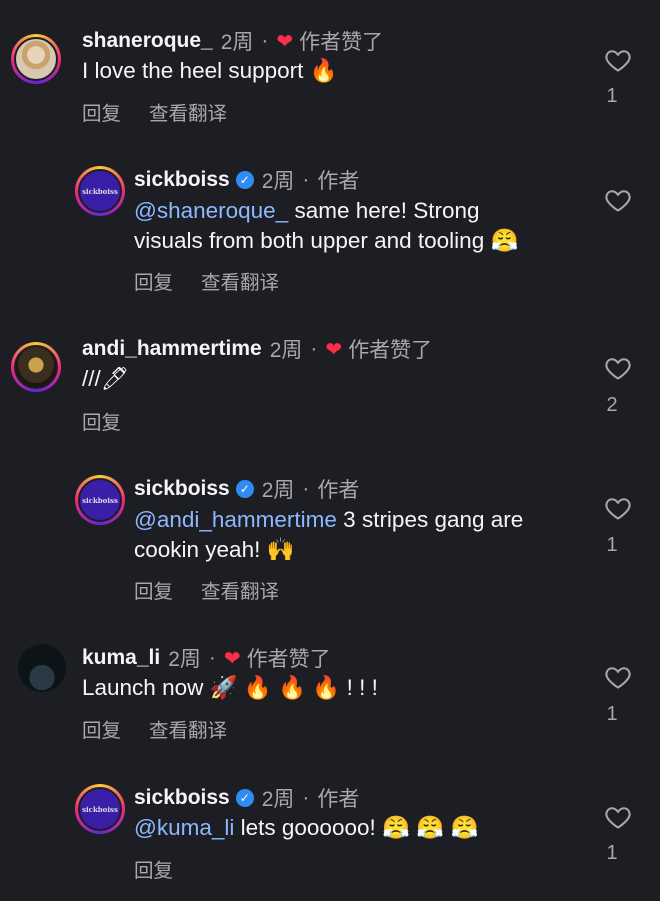 Image resolution: width=660 pixels, height=901 pixels. Describe the element at coordinates (106, 378) in the screenshot. I see `comment-text: ///🖊` at that location.